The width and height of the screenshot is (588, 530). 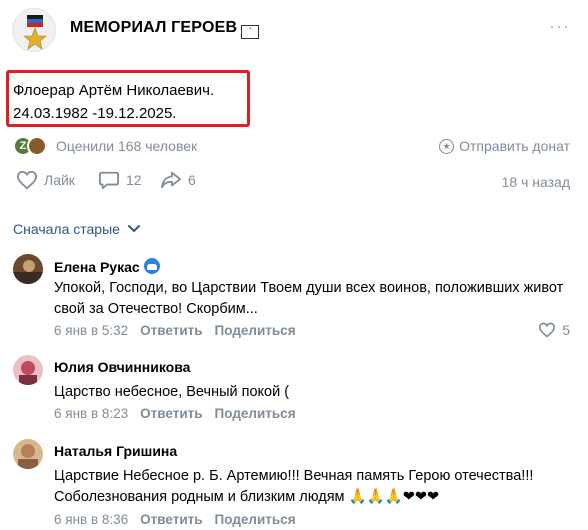 What do you see at coordinates (122, 367) in the screenshot?
I see `commenter-name: Юлия Овчинникова` at bounding box center [122, 367].